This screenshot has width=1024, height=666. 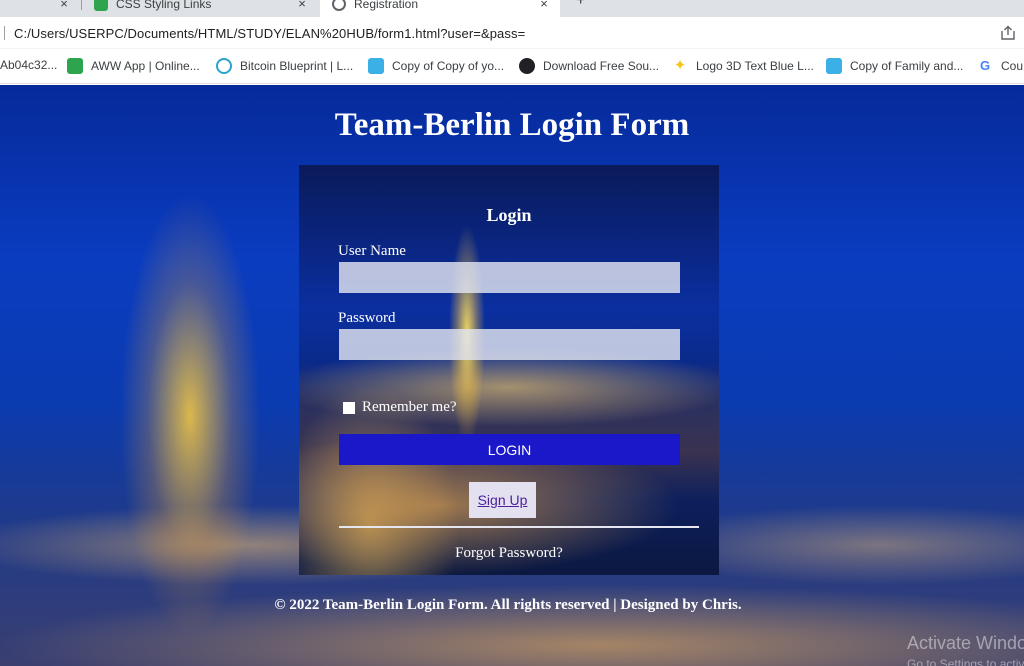 What do you see at coordinates (409, 407) in the screenshot?
I see `remember-label: Remember me?` at bounding box center [409, 407].